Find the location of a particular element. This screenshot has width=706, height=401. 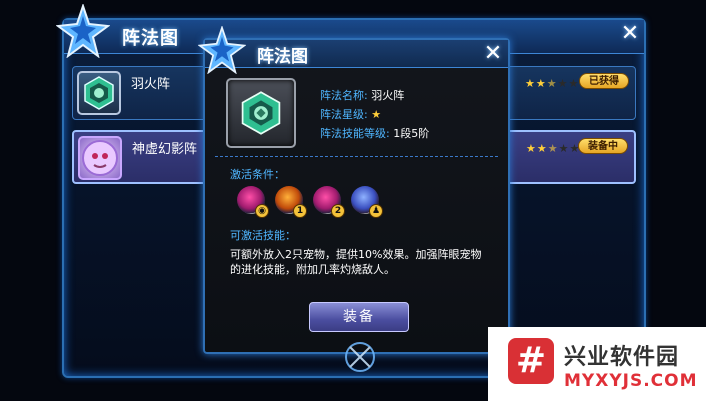

watermark-en-text: MYXYJS.COM is located at coordinates (631, 381).